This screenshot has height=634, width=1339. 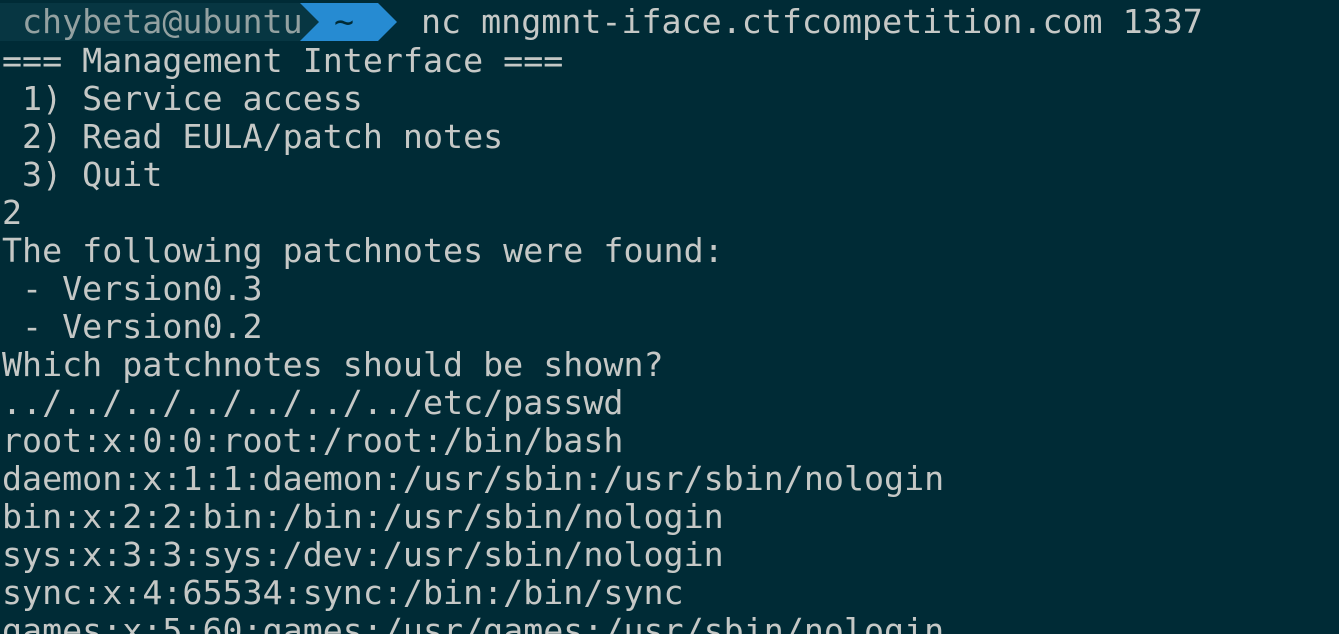 I want to click on output-line: The following patchnotes were found:, so click(x=363, y=250).